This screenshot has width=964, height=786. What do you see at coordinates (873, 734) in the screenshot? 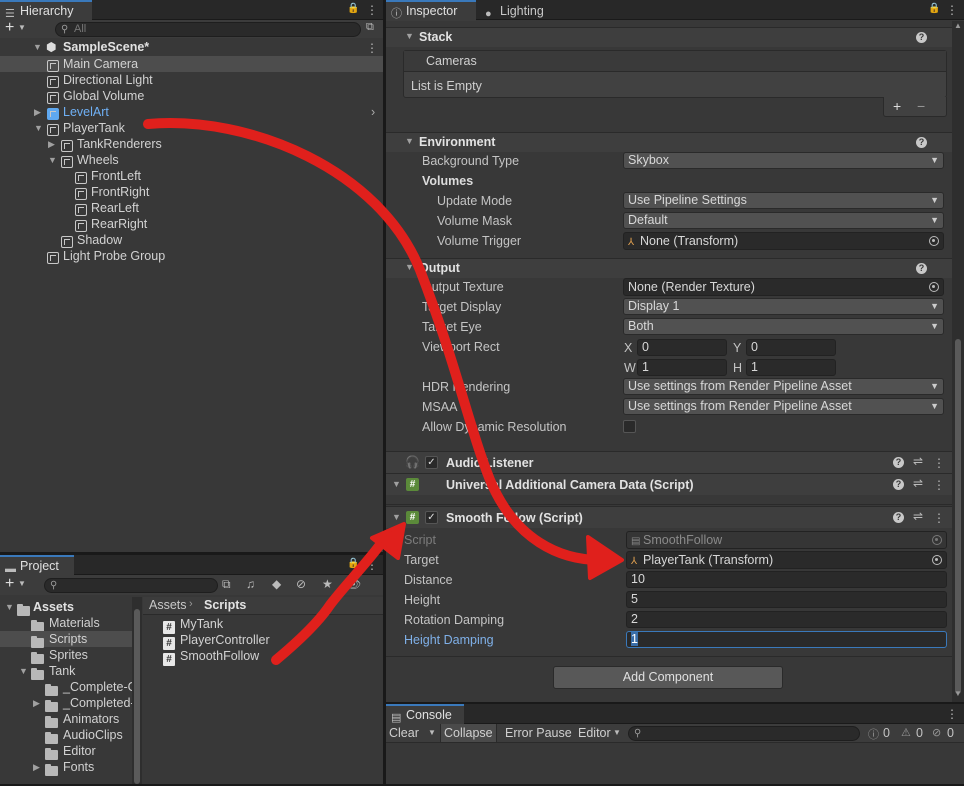
I see `info-count-icon: ⓘ` at bounding box center [873, 734].